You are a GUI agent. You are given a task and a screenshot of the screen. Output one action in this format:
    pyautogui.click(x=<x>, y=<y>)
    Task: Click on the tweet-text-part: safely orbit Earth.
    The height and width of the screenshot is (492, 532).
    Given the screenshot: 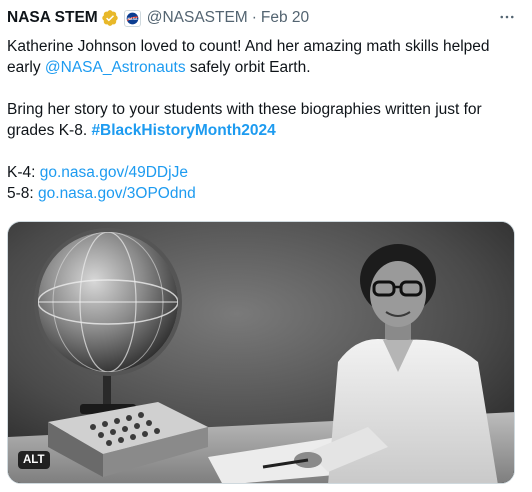 What is the action you would take?
    pyautogui.click(x=248, y=67)
    